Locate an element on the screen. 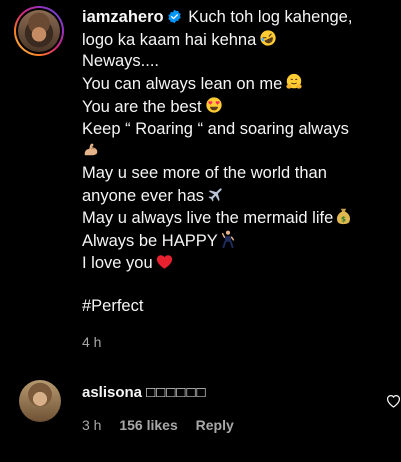  reply-meta: 3 h 156 likes Reply is located at coordinates (165, 425).